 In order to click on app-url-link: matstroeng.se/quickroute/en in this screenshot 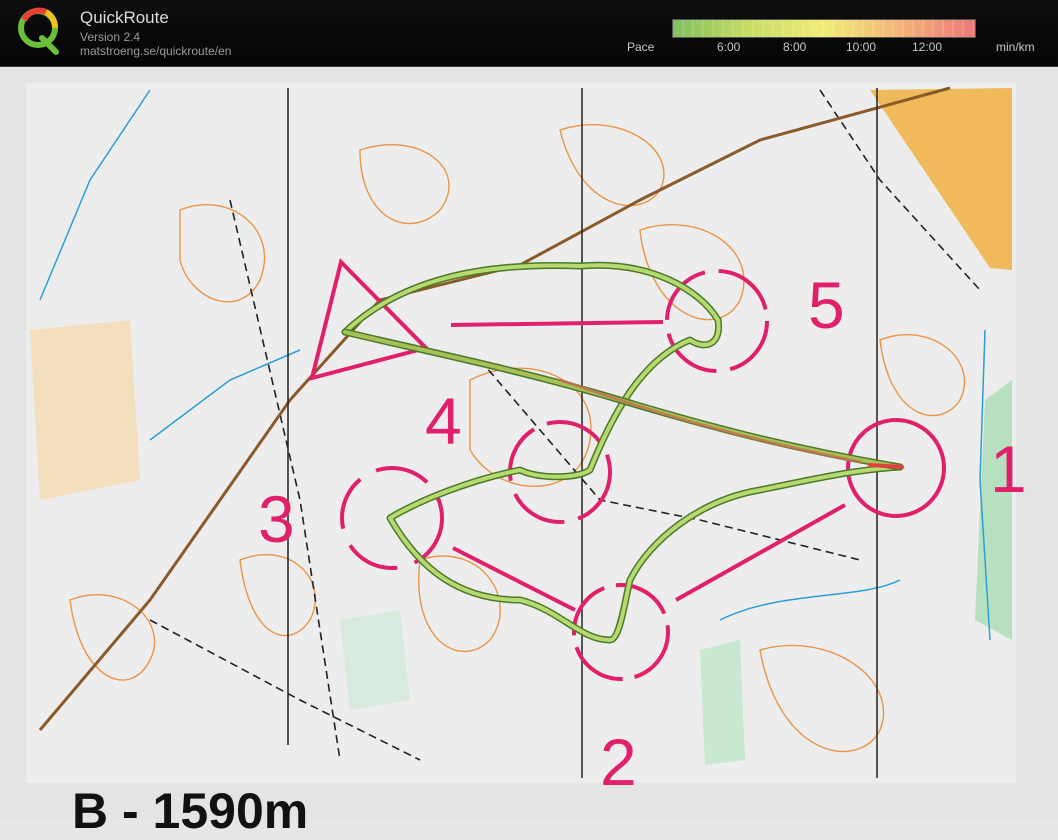, I will do `click(155, 51)`.